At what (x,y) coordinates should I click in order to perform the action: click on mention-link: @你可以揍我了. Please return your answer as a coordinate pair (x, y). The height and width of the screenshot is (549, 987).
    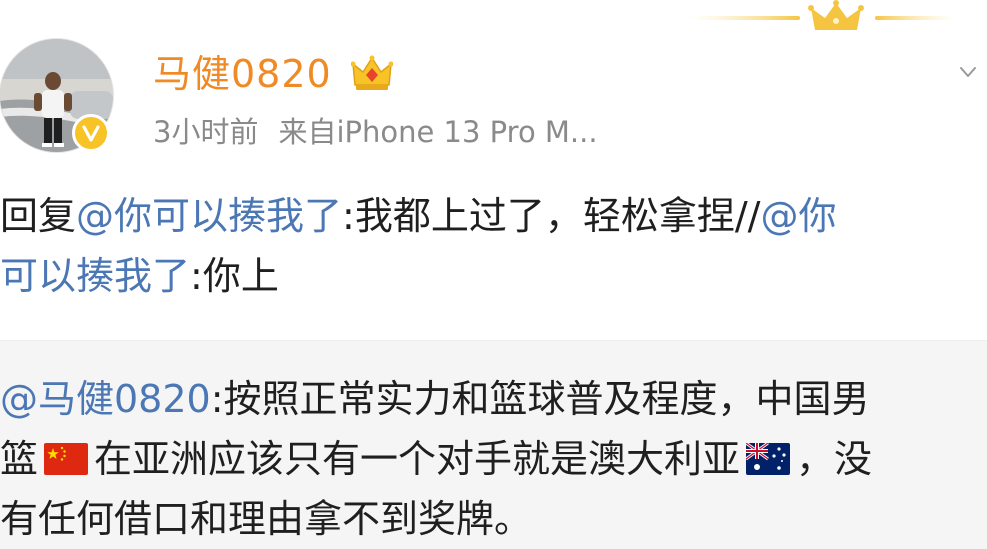
    Looking at the image, I should click on (209, 216).